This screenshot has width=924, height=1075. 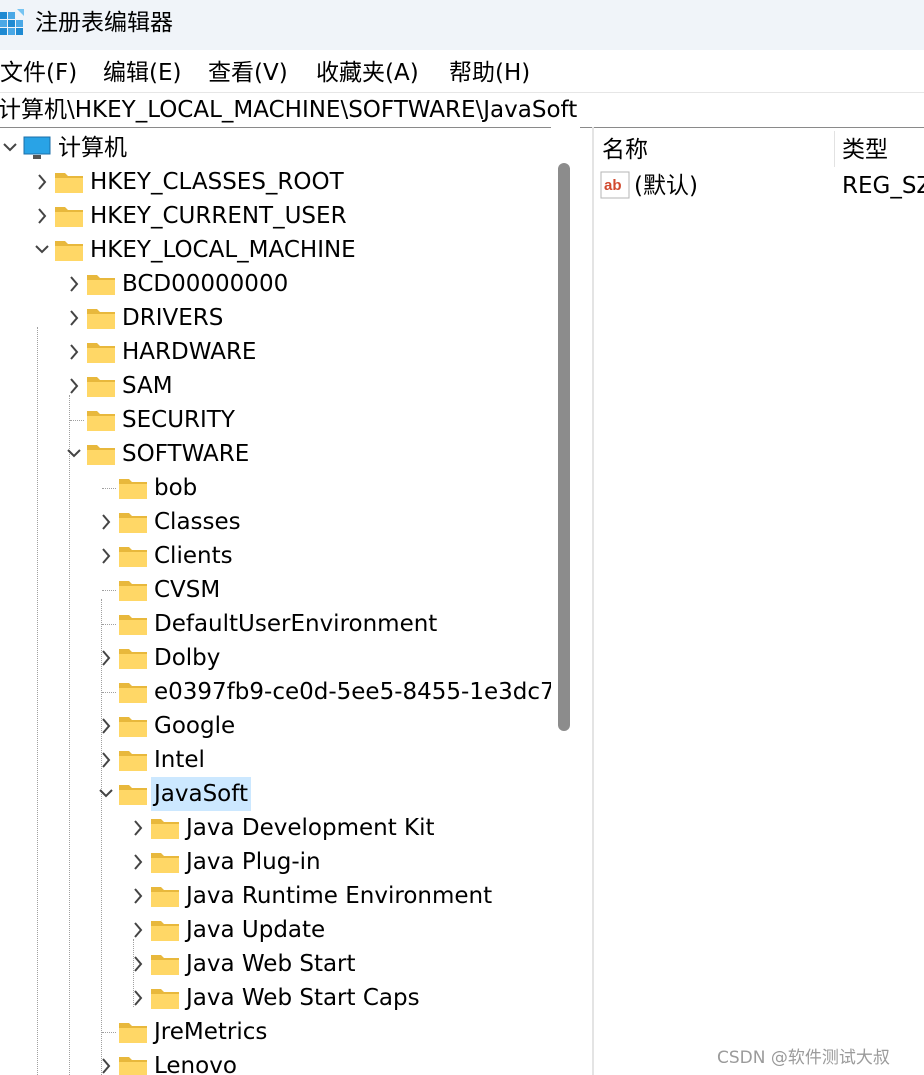 What do you see at coordinates (280, 658) in the screenshot?
I see `tree-node: Dolby` at bounding box center [280, 658].